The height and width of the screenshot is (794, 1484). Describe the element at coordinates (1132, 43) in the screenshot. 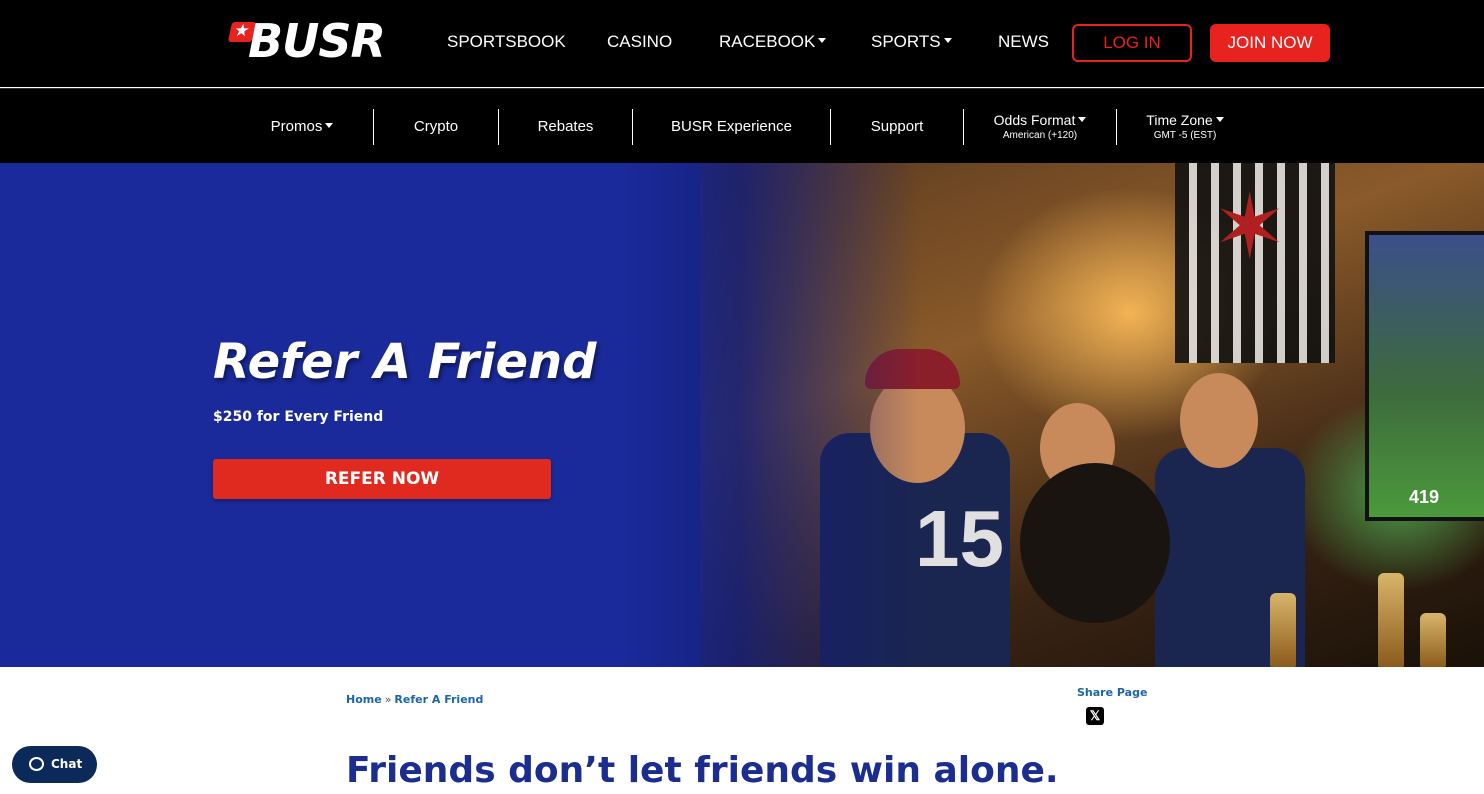

I see `login-button: LOG IN` at that location.